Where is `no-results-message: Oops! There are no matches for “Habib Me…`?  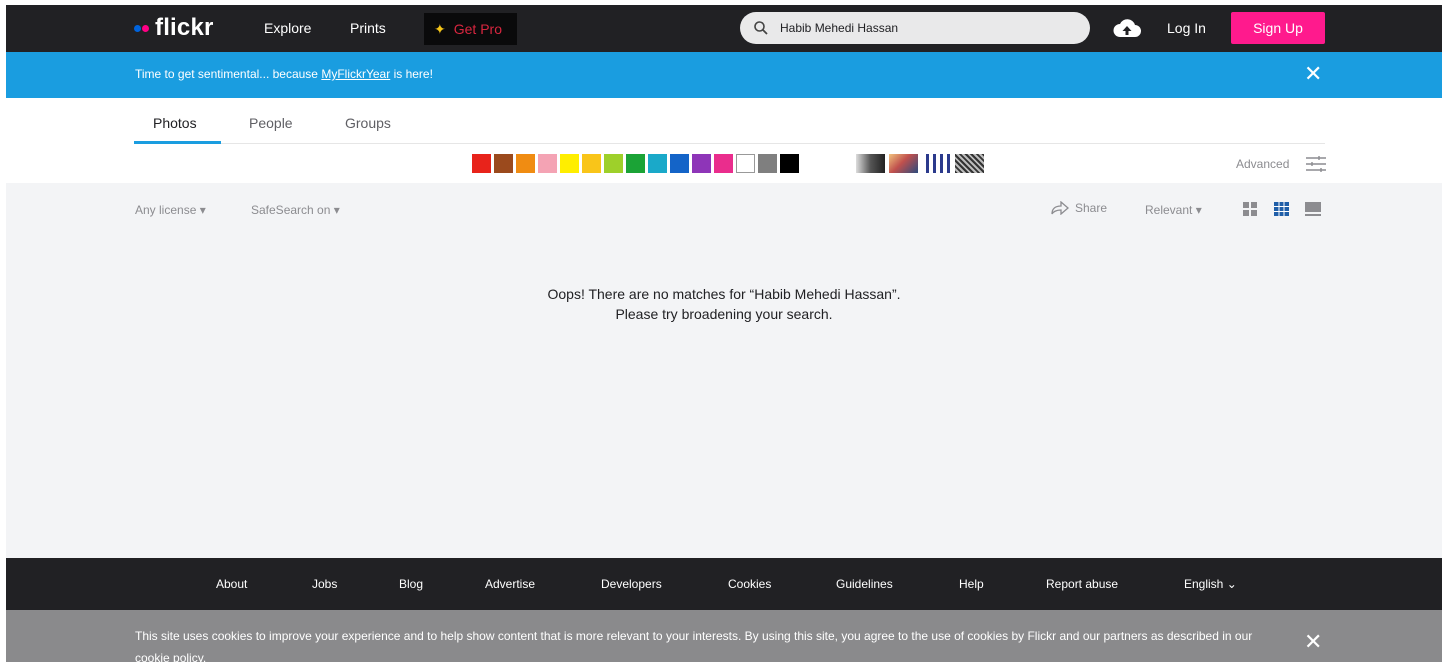 no-results-message: Oops! There are no matches for “Habib Me… is located at coordinates (724, 304).